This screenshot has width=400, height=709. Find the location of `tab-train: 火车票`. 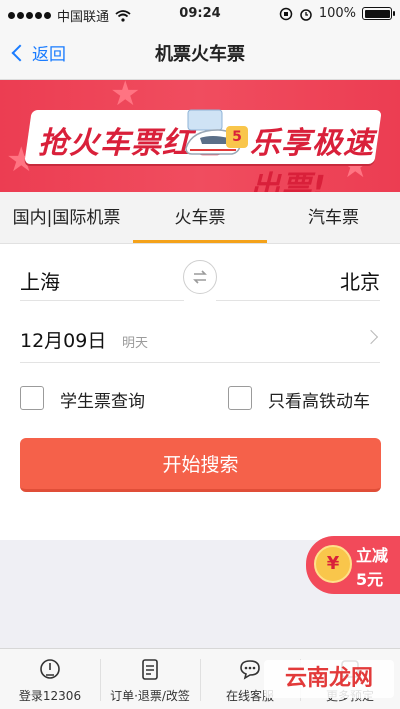

tab-train: 火车票 is located at coordinates (200, 218).